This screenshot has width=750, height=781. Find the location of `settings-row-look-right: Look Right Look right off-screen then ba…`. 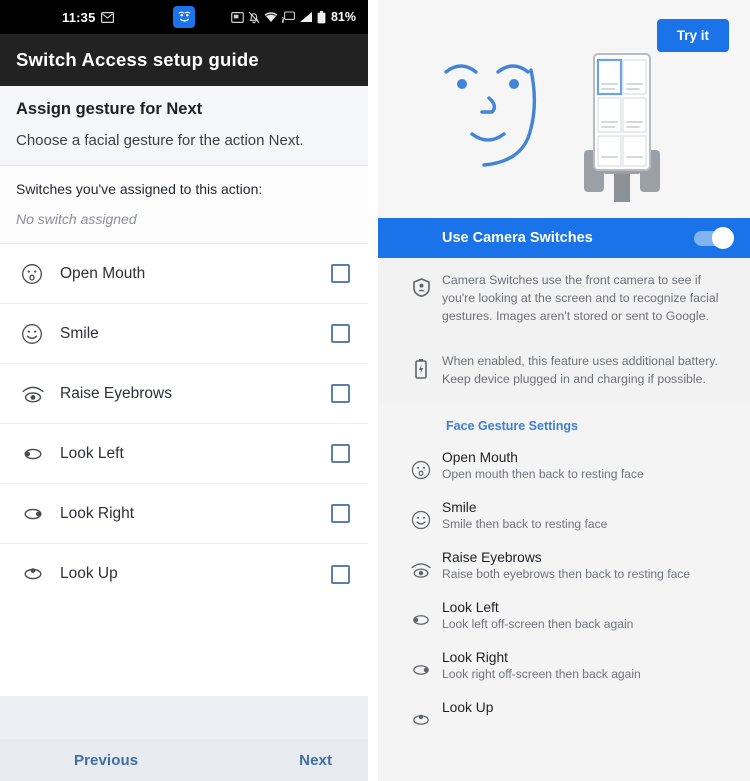

settings-row-look-right: Look Right Look right off-screen then ba… is located at coordinates (564, 666).